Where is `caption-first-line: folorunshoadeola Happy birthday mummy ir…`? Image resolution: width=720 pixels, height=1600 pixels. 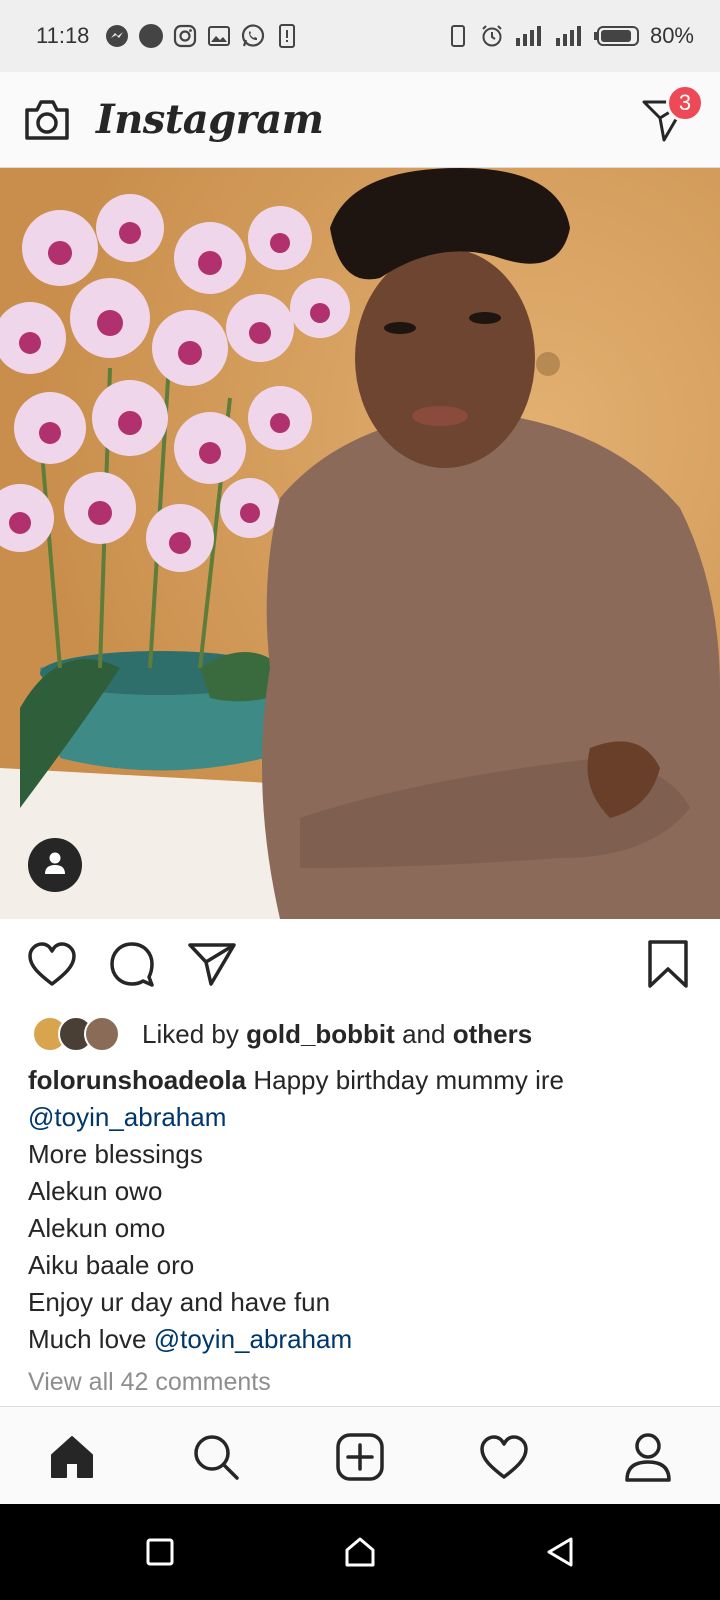 caption-first-line: folorunshoadeola Happy birthday mummy ir… is located at coordinates (363, 1080).